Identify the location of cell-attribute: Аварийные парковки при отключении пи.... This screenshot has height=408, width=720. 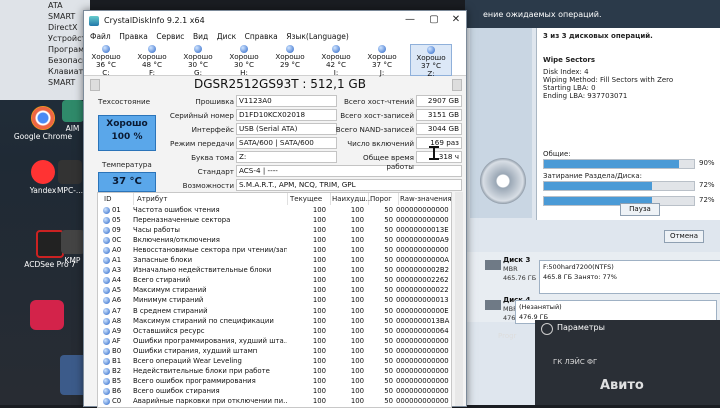
(210, 400).